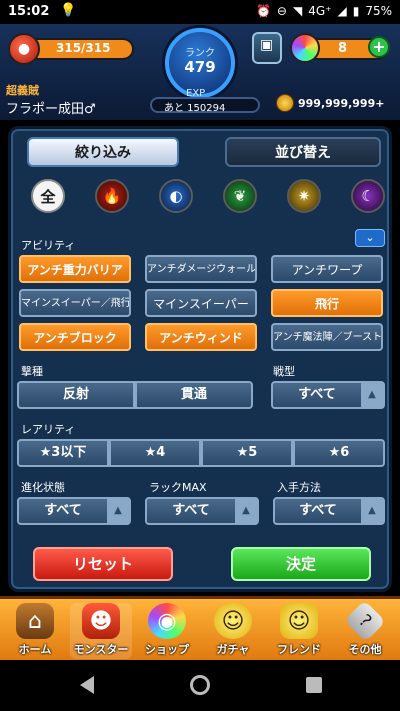 The height and width of the screenshot is (711, 400). What do you see at coordinates (299, 487) in the screenshot?
I see `acquire-label: 入手方法` at bounding box center [299, 487].